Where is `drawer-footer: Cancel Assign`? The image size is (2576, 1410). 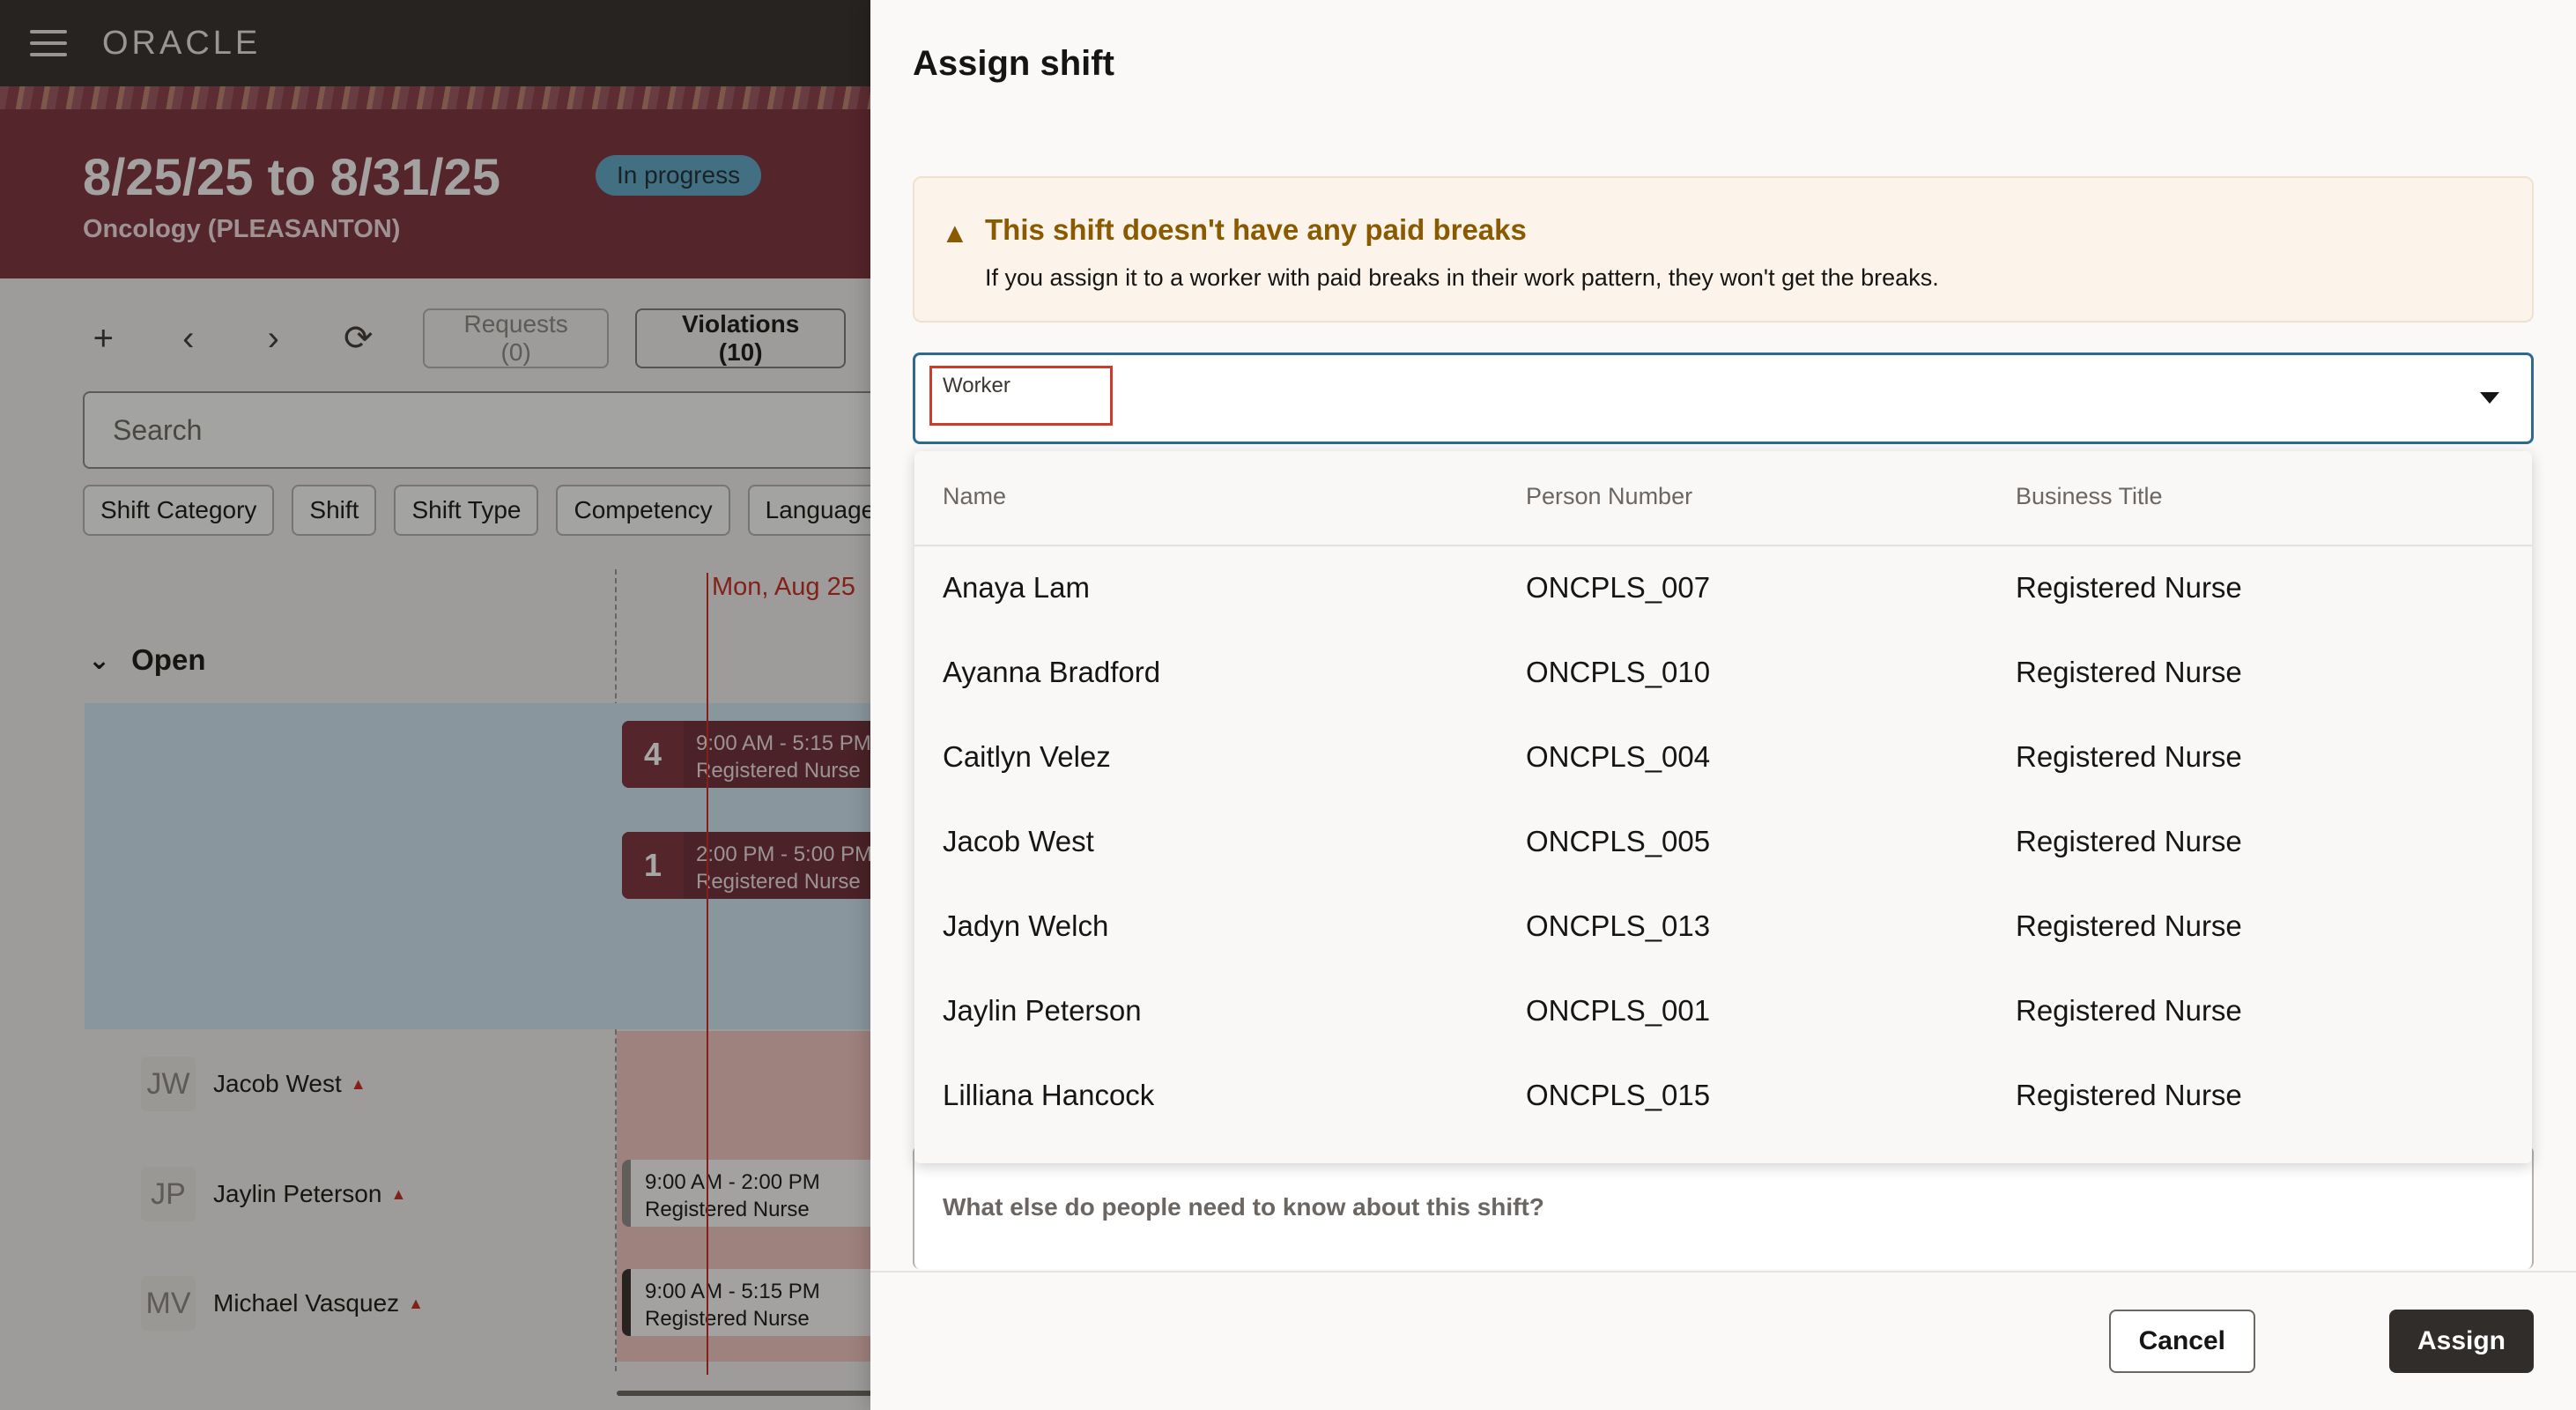
drawer-footer: Cancel Assign is located at coordinates (1723, 1341).